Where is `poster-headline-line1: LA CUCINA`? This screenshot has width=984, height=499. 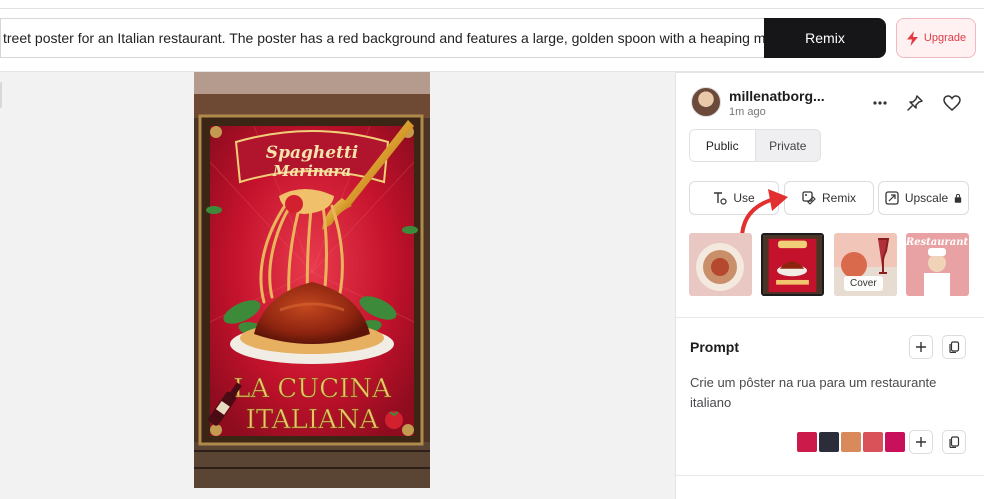 poster-headline-line1: LA CUCINA is located at coordinates (312, 389).